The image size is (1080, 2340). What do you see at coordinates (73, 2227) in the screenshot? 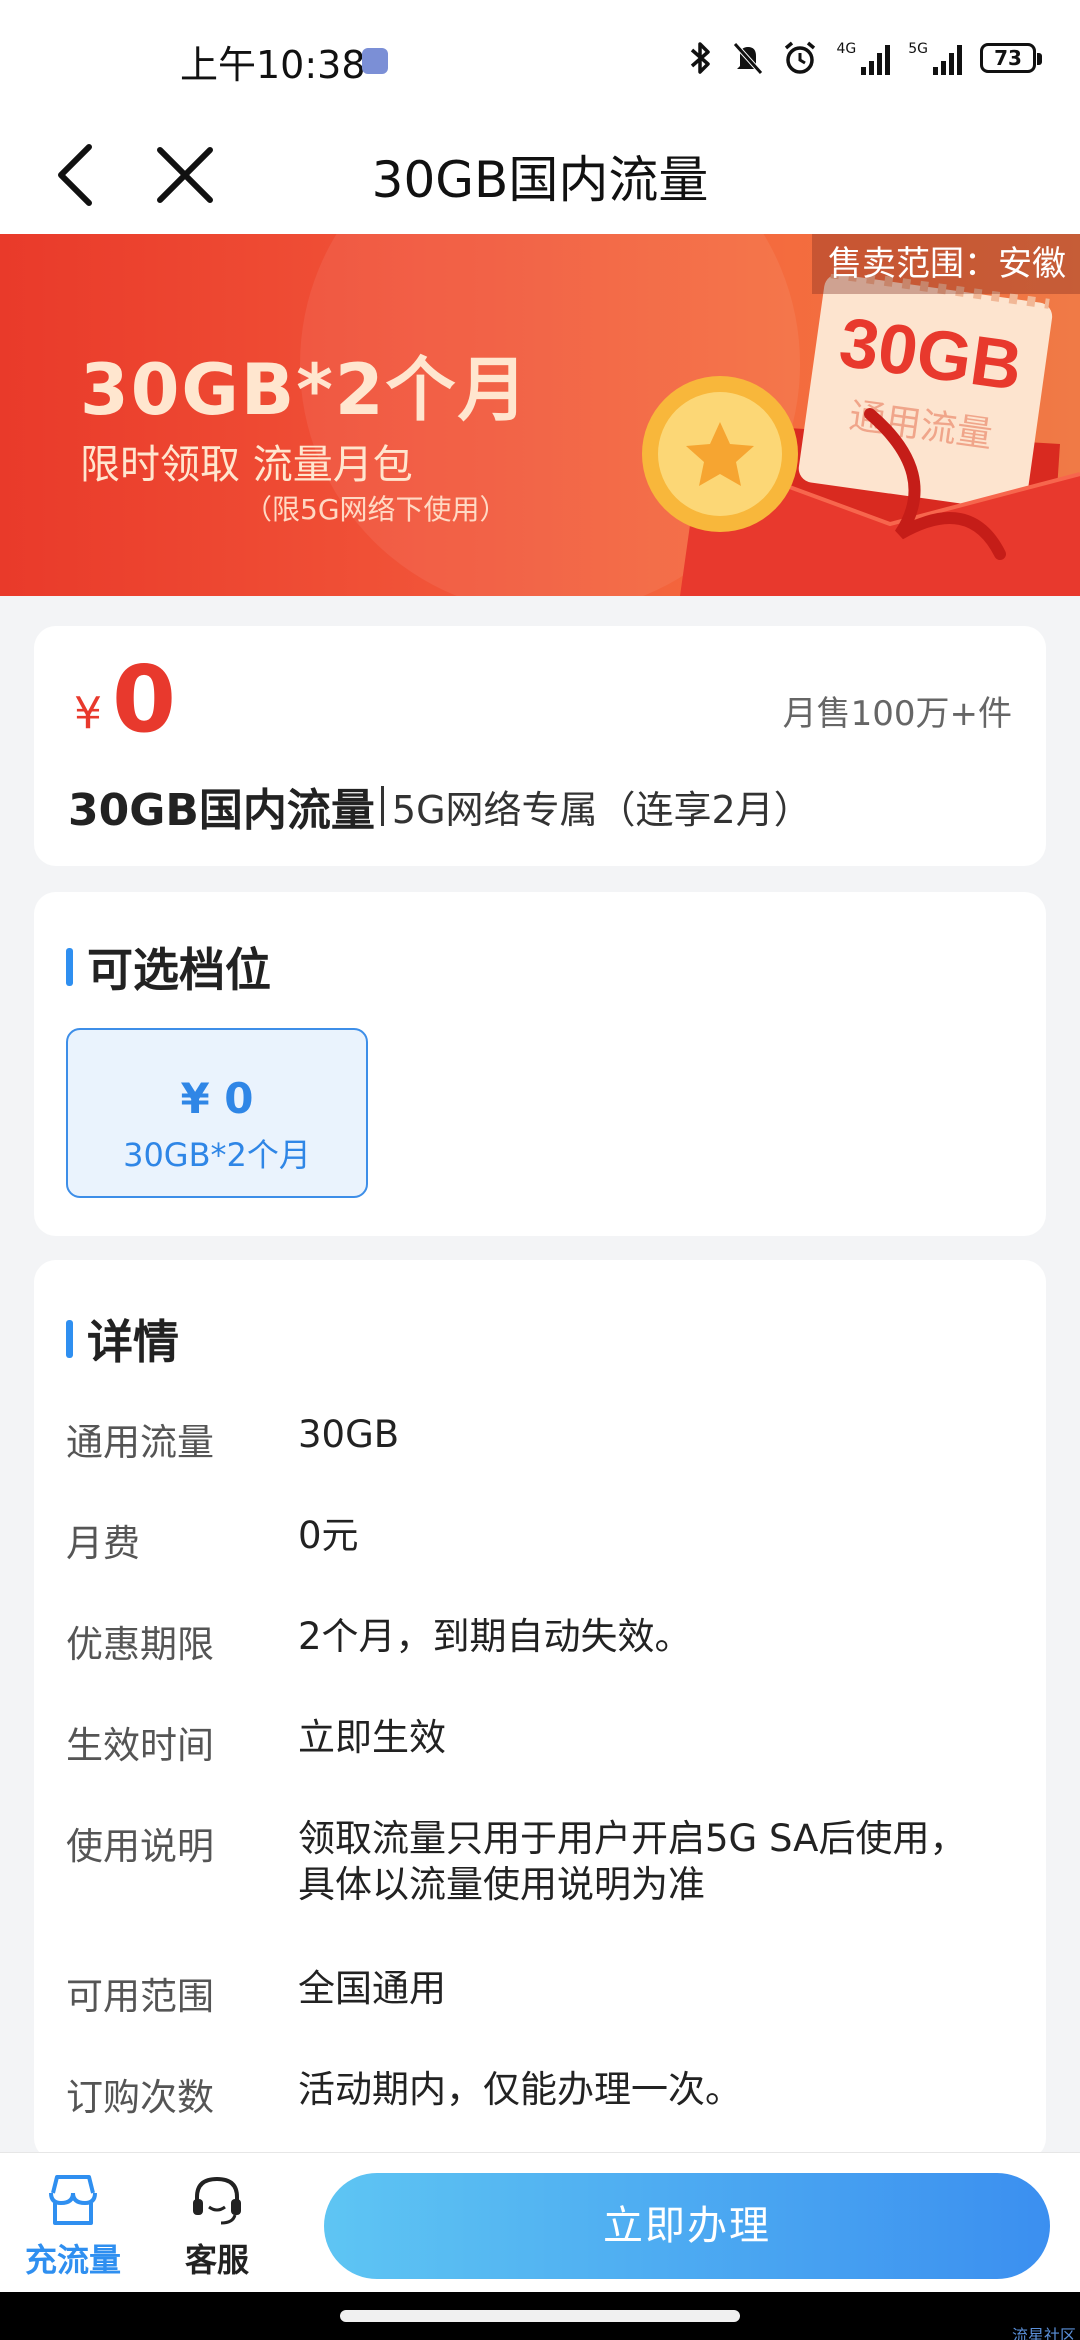
I see `tab-recharge: 充流量` at bounding box center [73, 2227].